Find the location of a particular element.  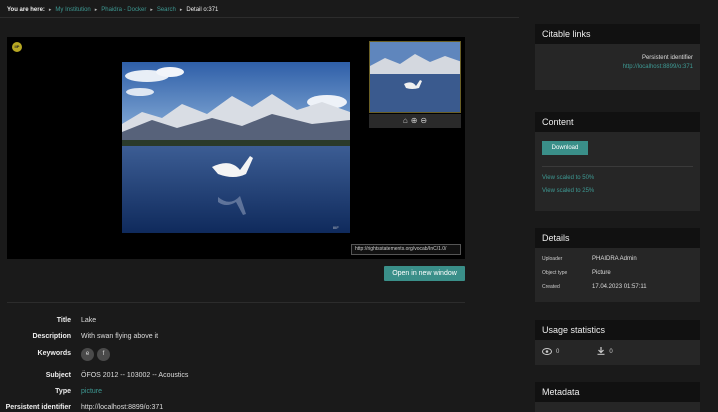

detail-uploader-row: Uploader PHAIDRA Admin is located at coordinates (617, 259).